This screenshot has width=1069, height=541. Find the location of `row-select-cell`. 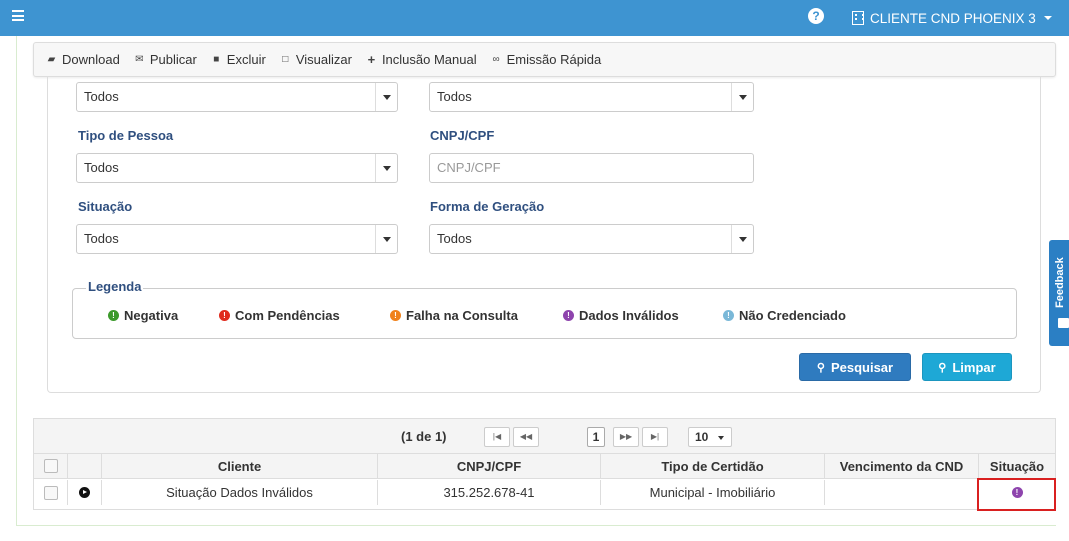

row-select-cell is located at coordinates (51, 492).